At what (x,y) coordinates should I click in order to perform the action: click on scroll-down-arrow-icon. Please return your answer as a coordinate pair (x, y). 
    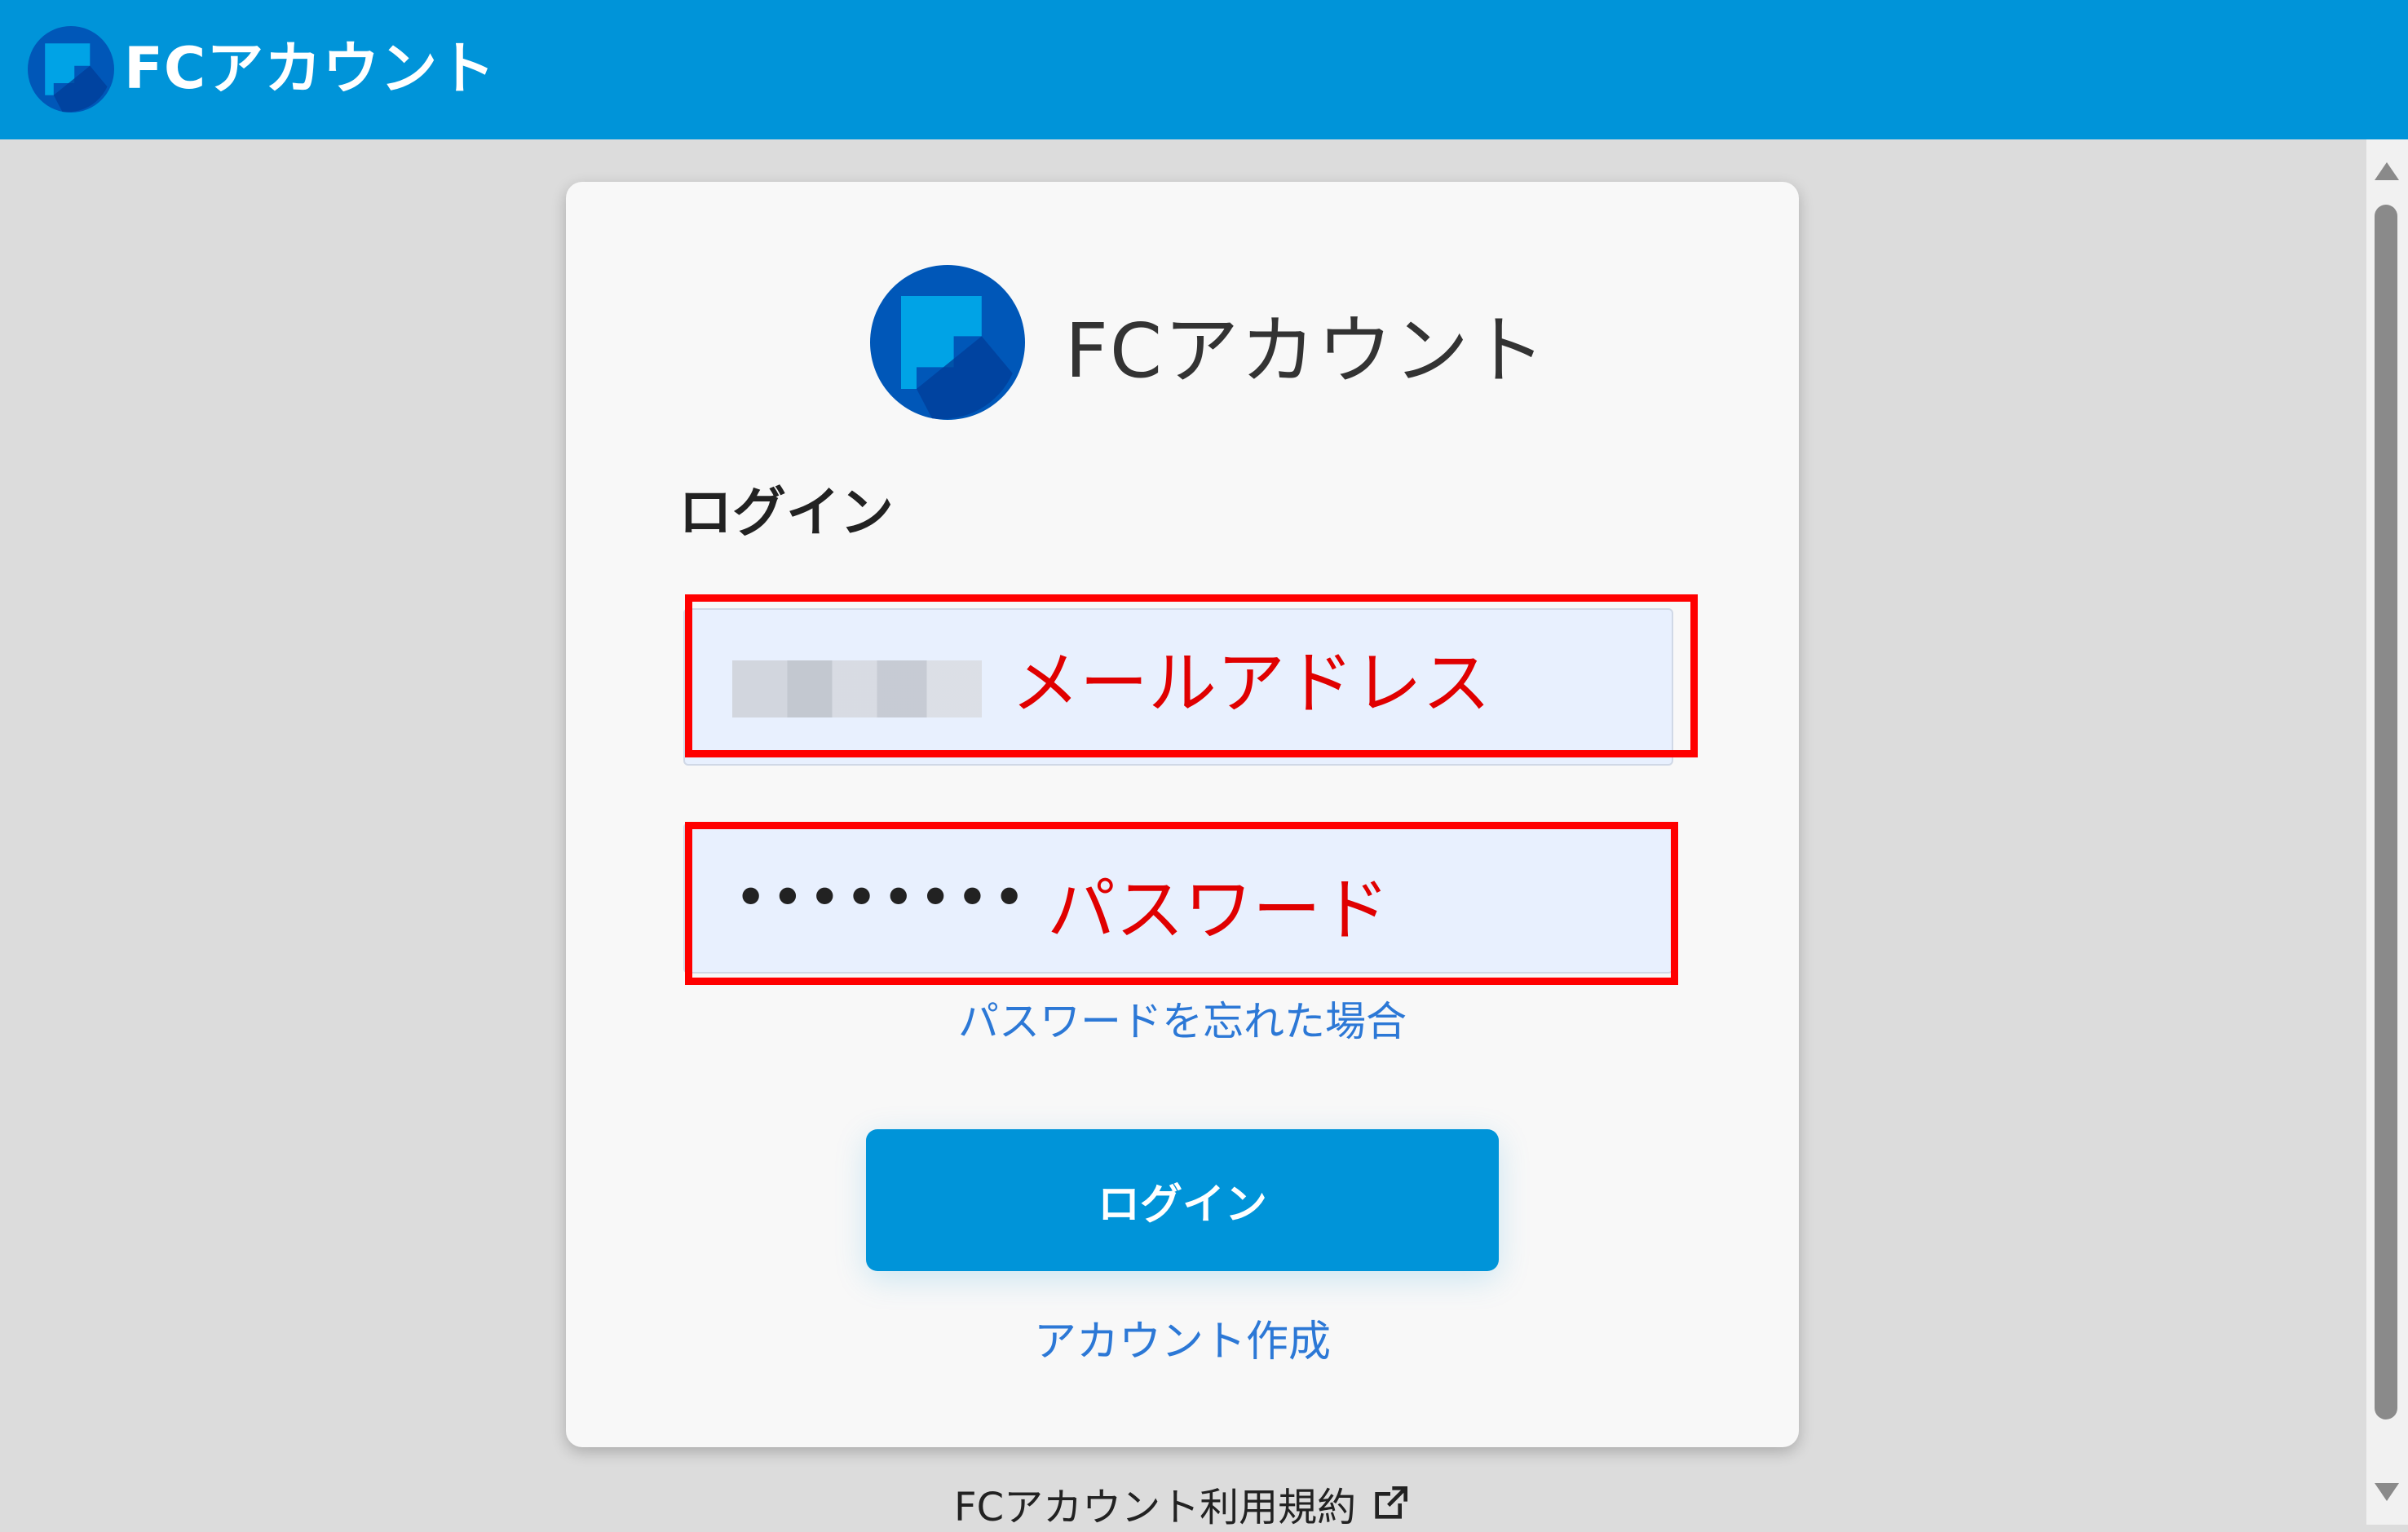
    Looking at the image, I should click on (2387, 1492).